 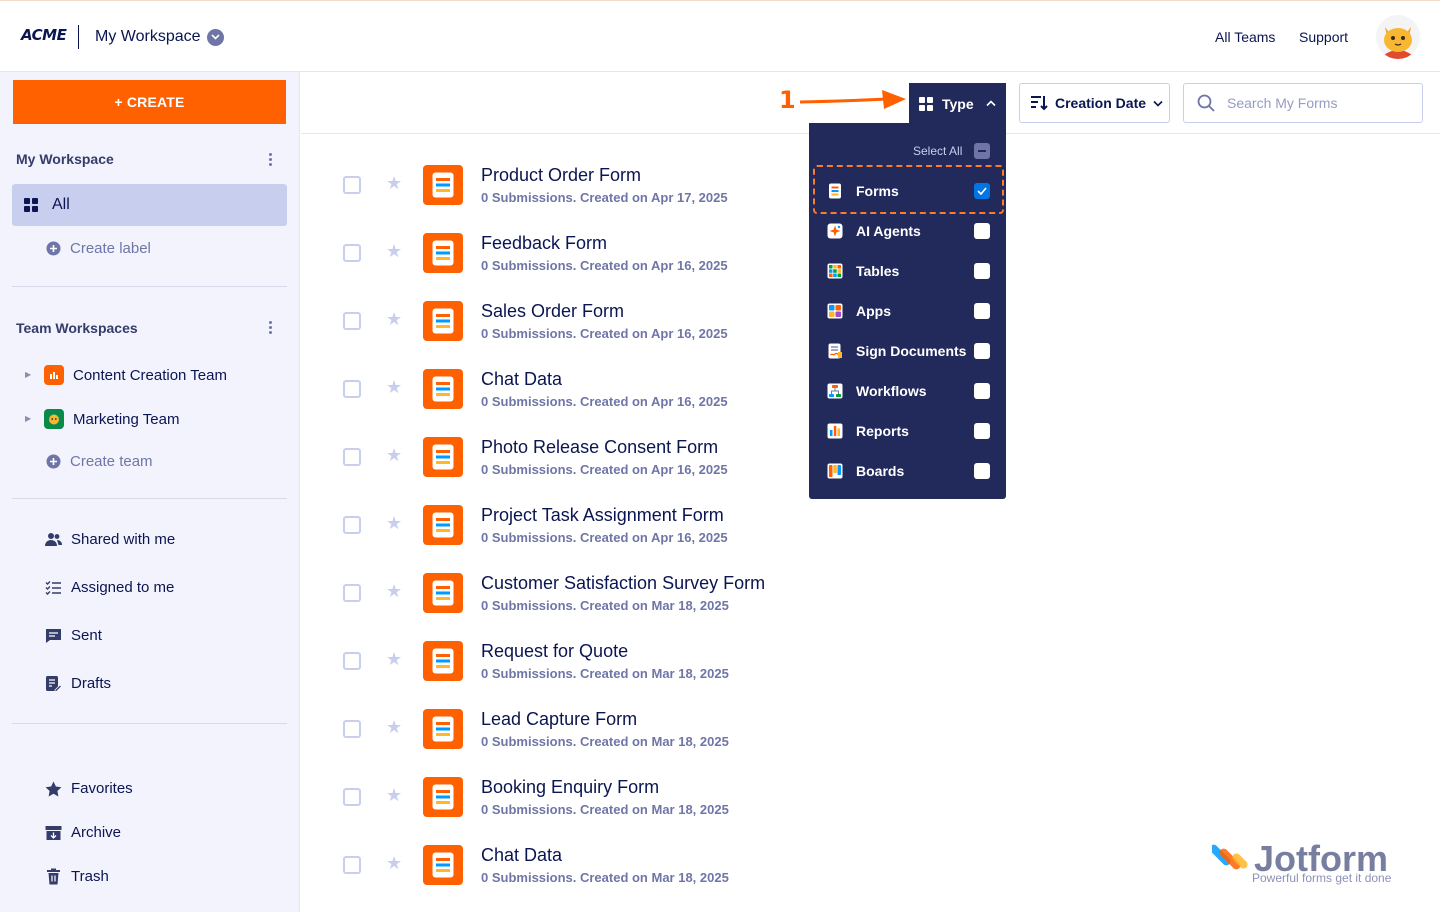 What do you see at coordinates (1323, 37) in the screenshot?
I see `support-link: Support` at bounding box center [1323, 37].